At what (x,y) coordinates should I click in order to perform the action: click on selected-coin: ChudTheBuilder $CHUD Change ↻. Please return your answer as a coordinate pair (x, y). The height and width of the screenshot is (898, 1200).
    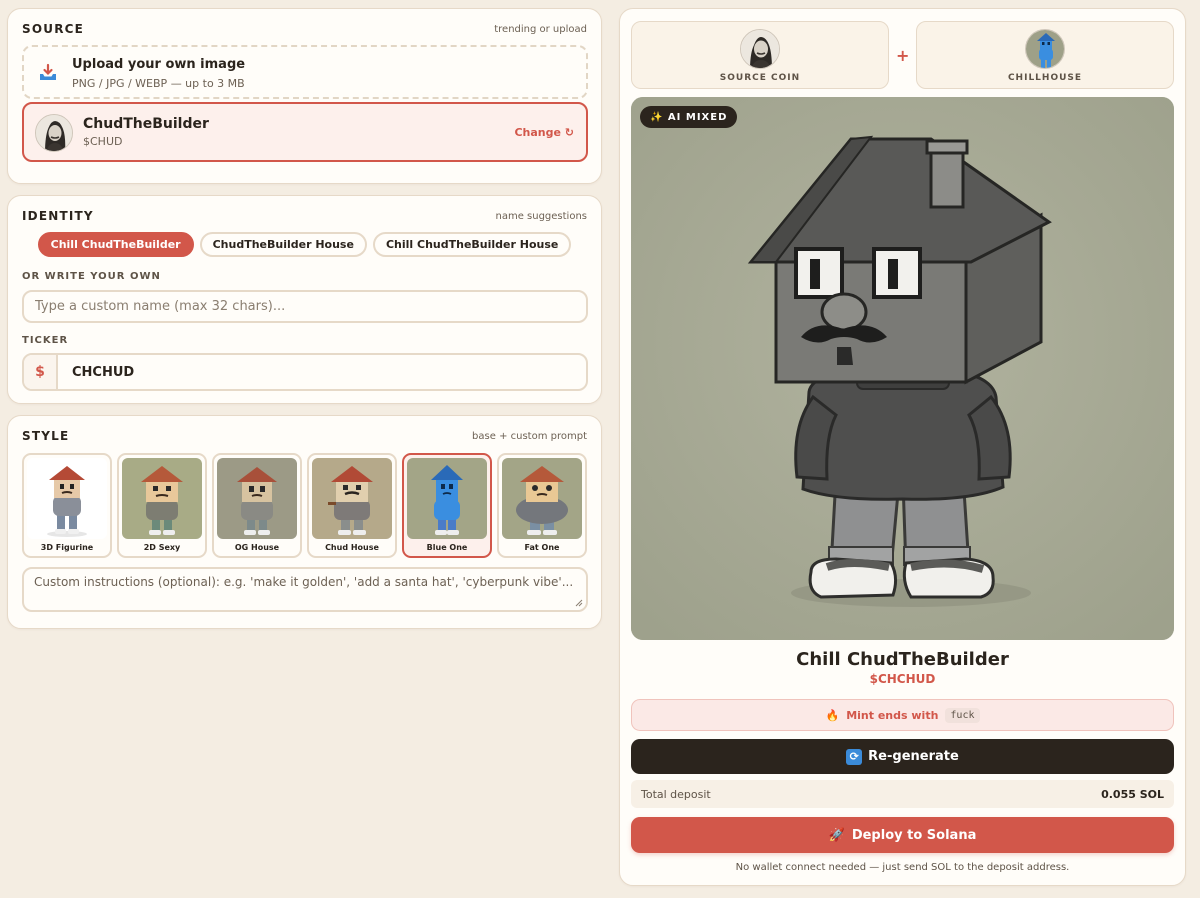
    Looking at the image, I should click on (305, 132).